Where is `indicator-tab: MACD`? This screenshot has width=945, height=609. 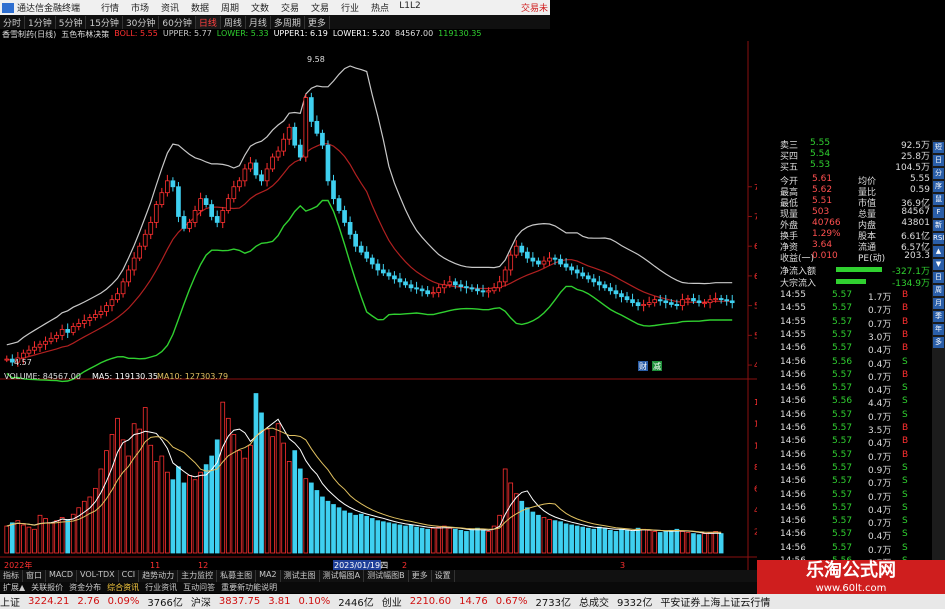 indicator-tab: MACD is located at coordinates (61, 576).